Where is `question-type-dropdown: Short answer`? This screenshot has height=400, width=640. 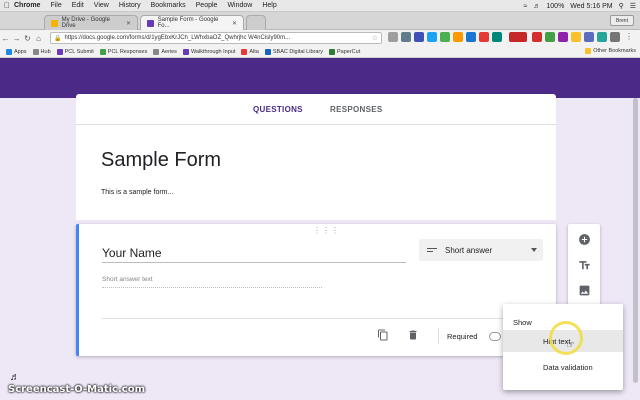 question-type-dropdown: Short answer is located at coordinates (481, 250).